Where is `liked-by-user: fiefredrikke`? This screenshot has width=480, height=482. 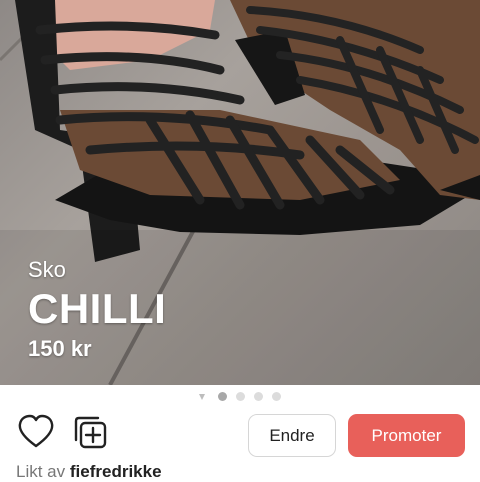 liked-by-user: fiefredrikke is located at coordinates (116, 471).